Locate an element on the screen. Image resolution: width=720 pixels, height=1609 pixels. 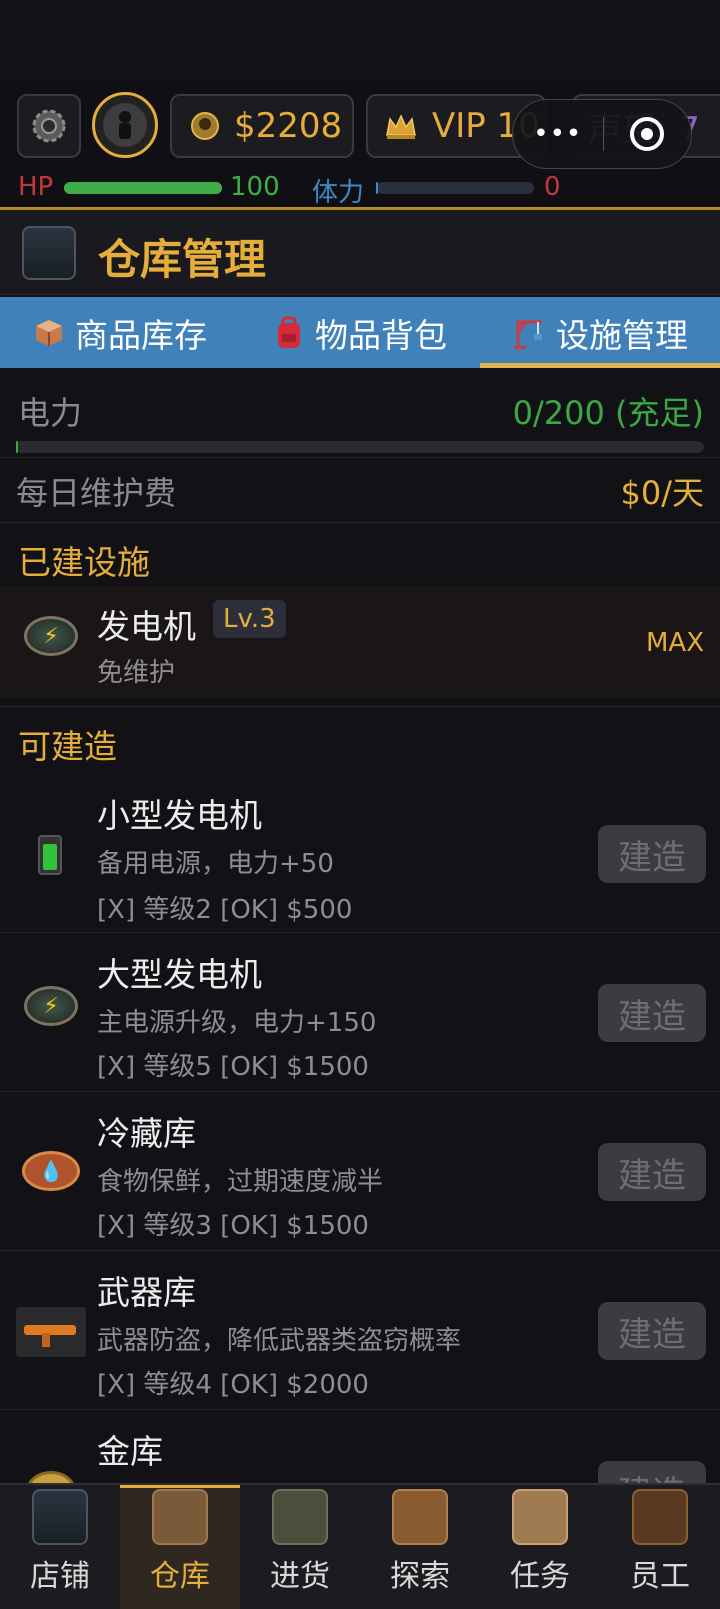
buildable-item-small-generator: 小型发电机 备用电源，电力+50 [X] 等级2 [OK] $500 建造 is located at coordinates (360, 852).